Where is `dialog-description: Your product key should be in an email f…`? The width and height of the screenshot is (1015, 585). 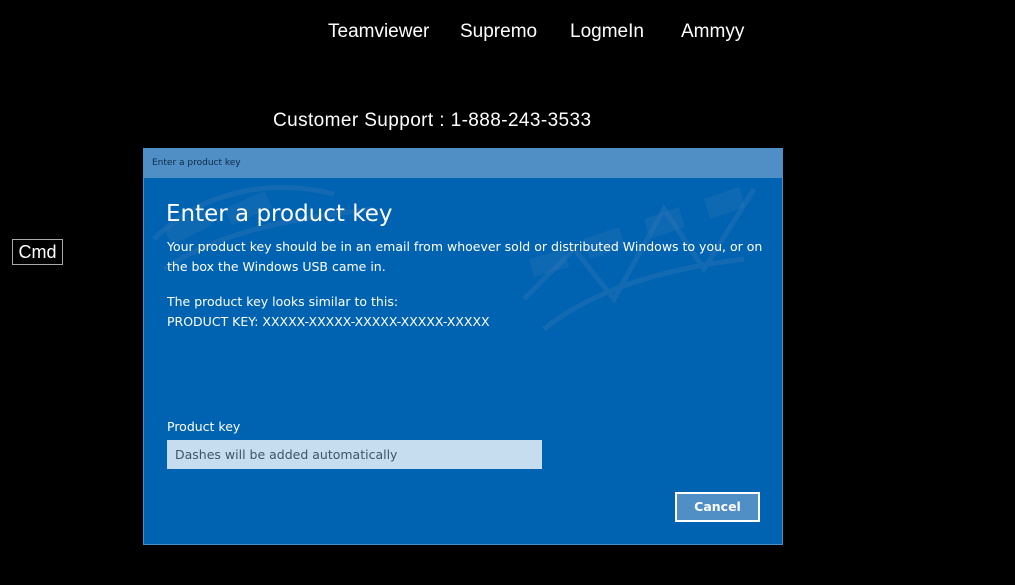
dialog-description: Your product key should be in an email f… is located at coordinates (465, 256).